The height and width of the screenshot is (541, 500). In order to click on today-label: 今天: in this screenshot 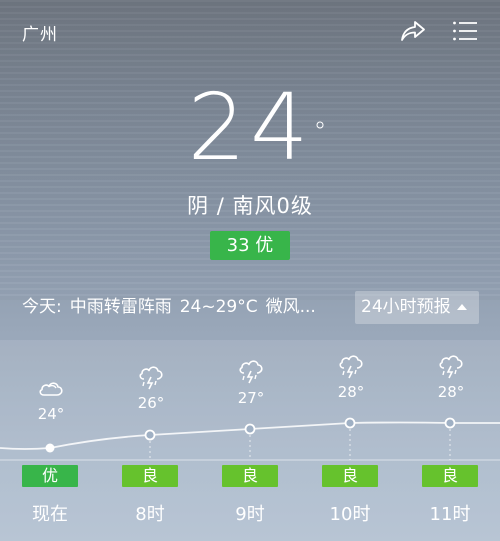, I will do `click(42, 307)`.